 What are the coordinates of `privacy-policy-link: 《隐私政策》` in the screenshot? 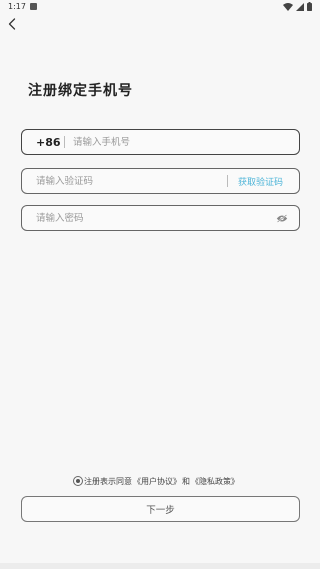 It's located at (215, 481).